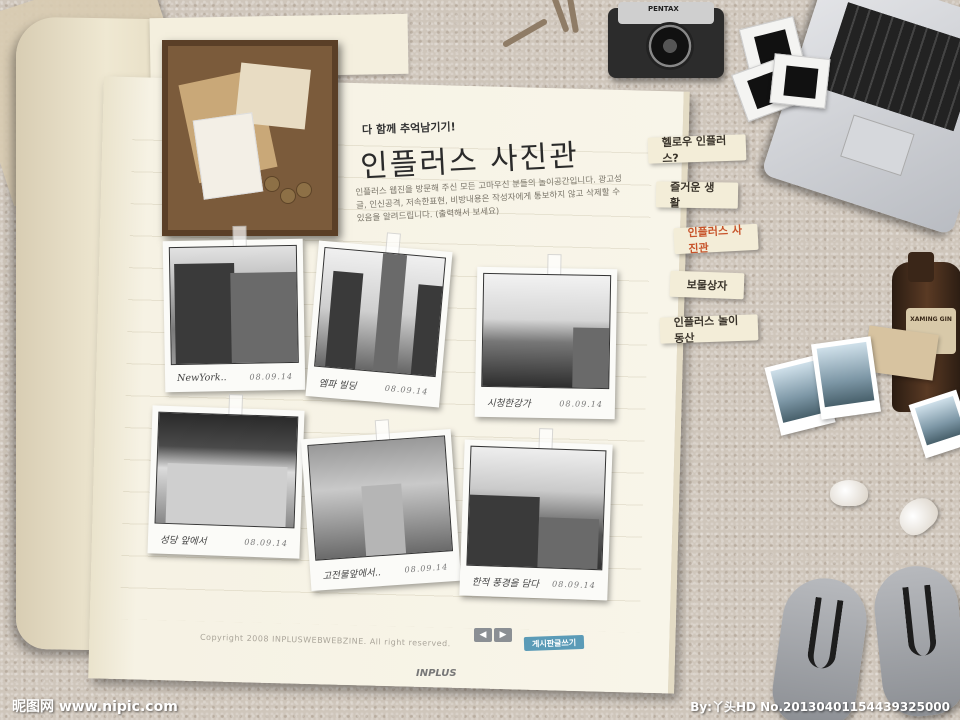 The image size is (960, 720). I want to click on page-subtitle: 다 함께 추억남기기!, so click(408, 128).